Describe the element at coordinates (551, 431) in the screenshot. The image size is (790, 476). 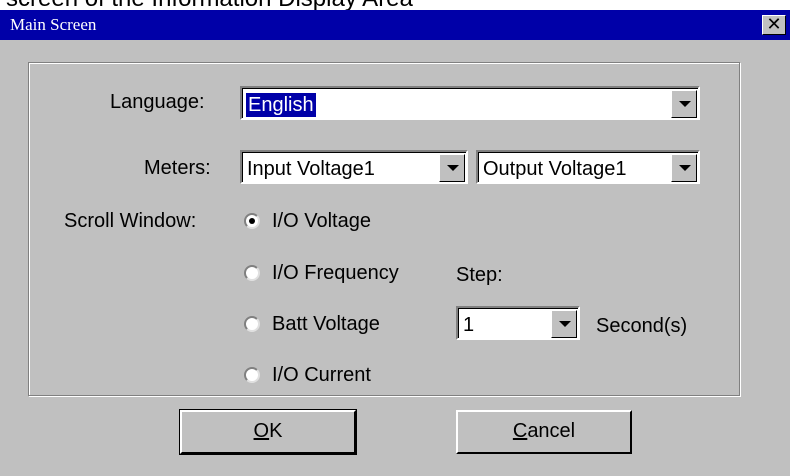
I see `cancel-label-rest: ancel` at that location.